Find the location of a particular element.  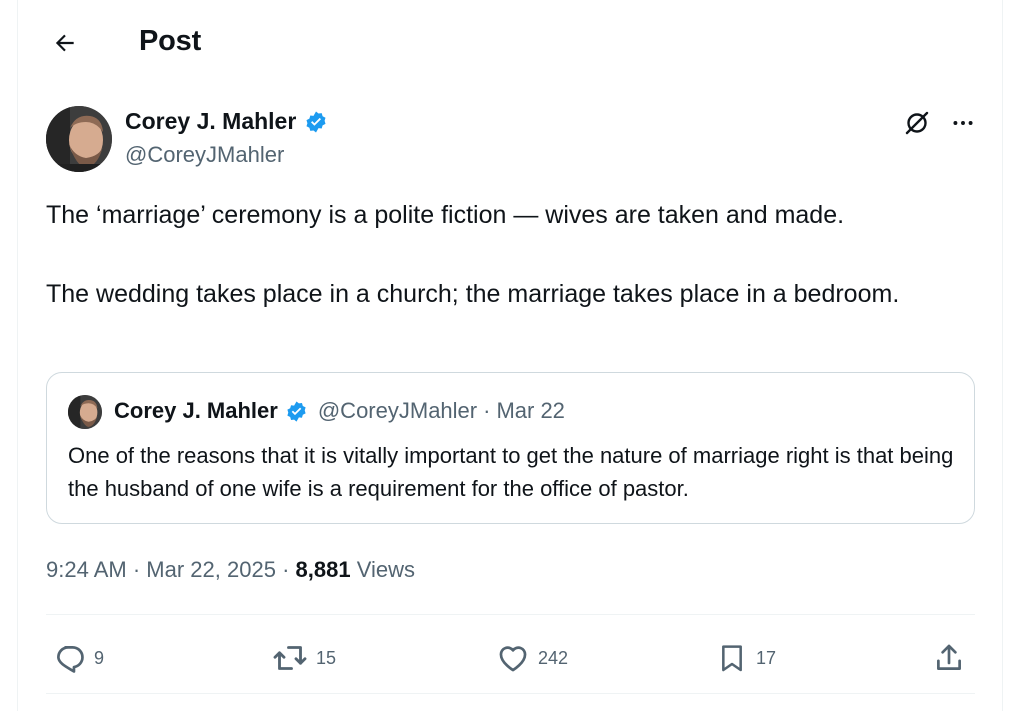

more-dots-icon is located at coordinates (963, 123).